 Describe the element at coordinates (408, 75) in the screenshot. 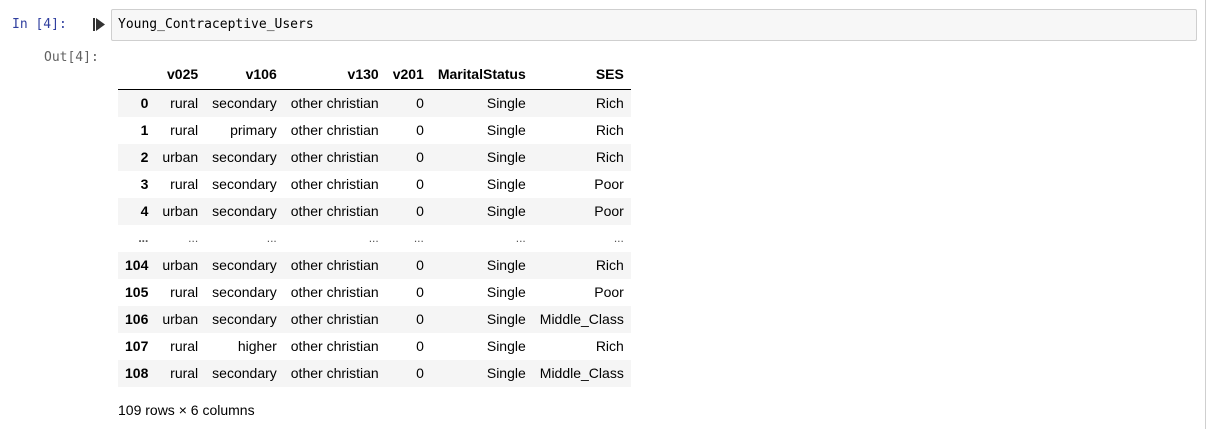

I see `column-header: v201` at that location.